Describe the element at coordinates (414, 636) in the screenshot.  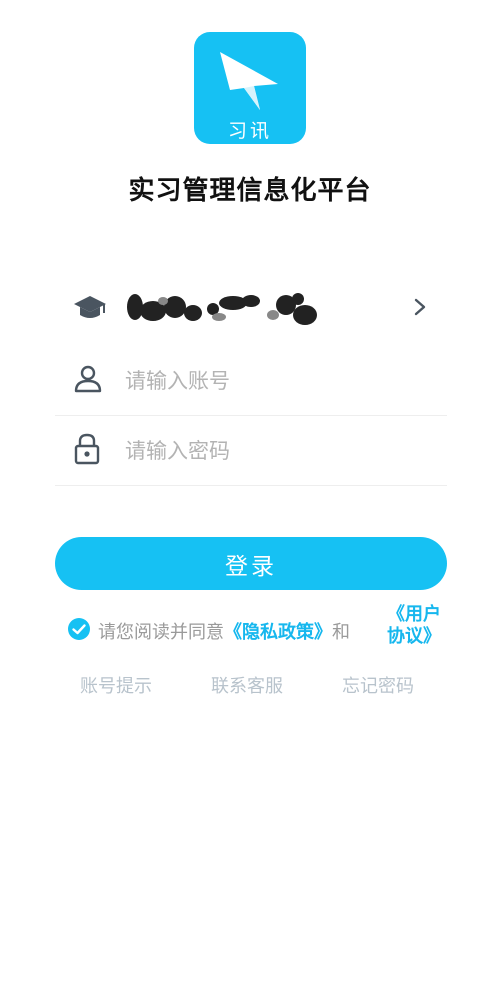
I see `user-agreement-line2: 协议》` at that location.